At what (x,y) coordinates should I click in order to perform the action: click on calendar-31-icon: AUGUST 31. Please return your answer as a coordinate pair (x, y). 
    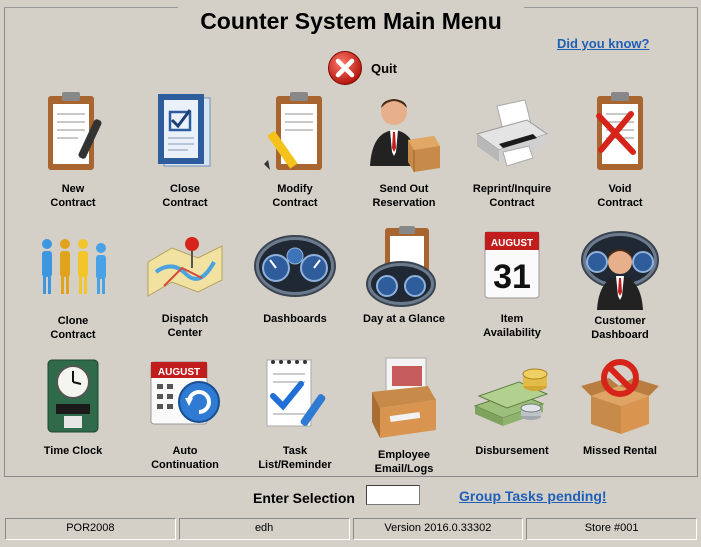
    Looking at the image, I should click on (512, 265).